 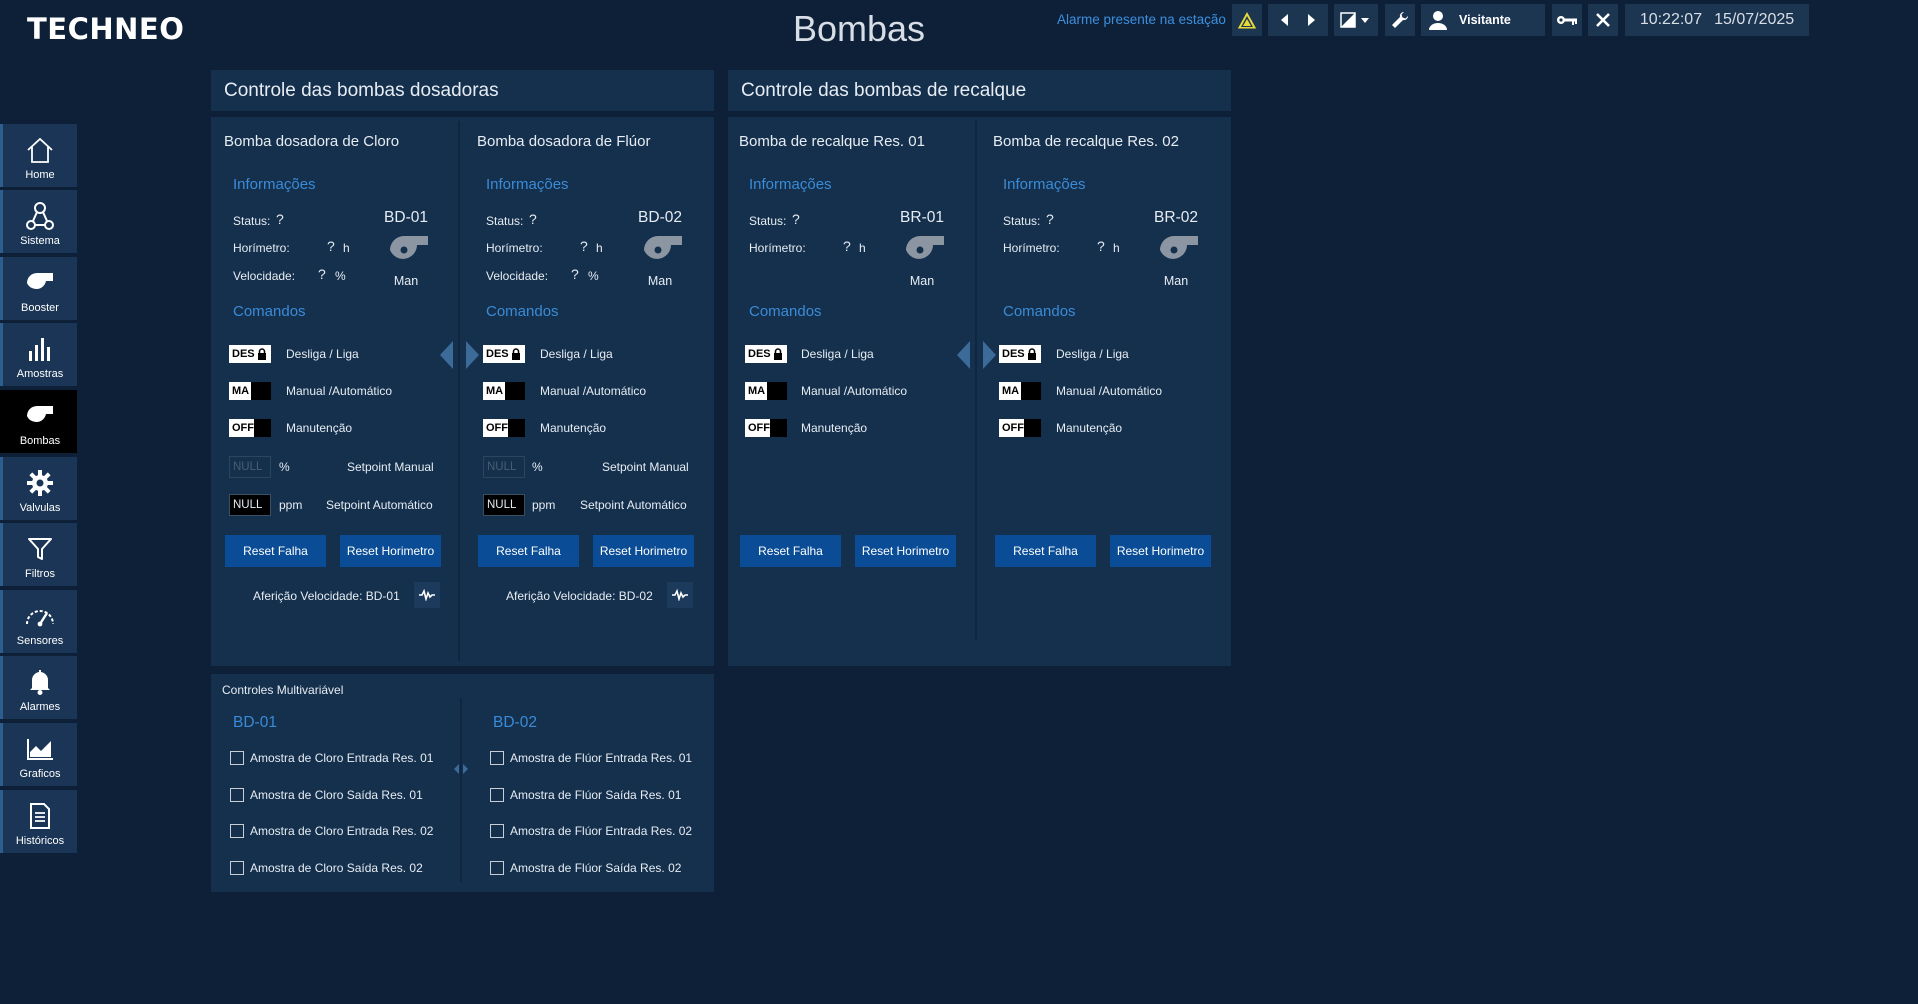 I want to click on sidebar-item-graficos: Graficos, so click(x=38, y=754).